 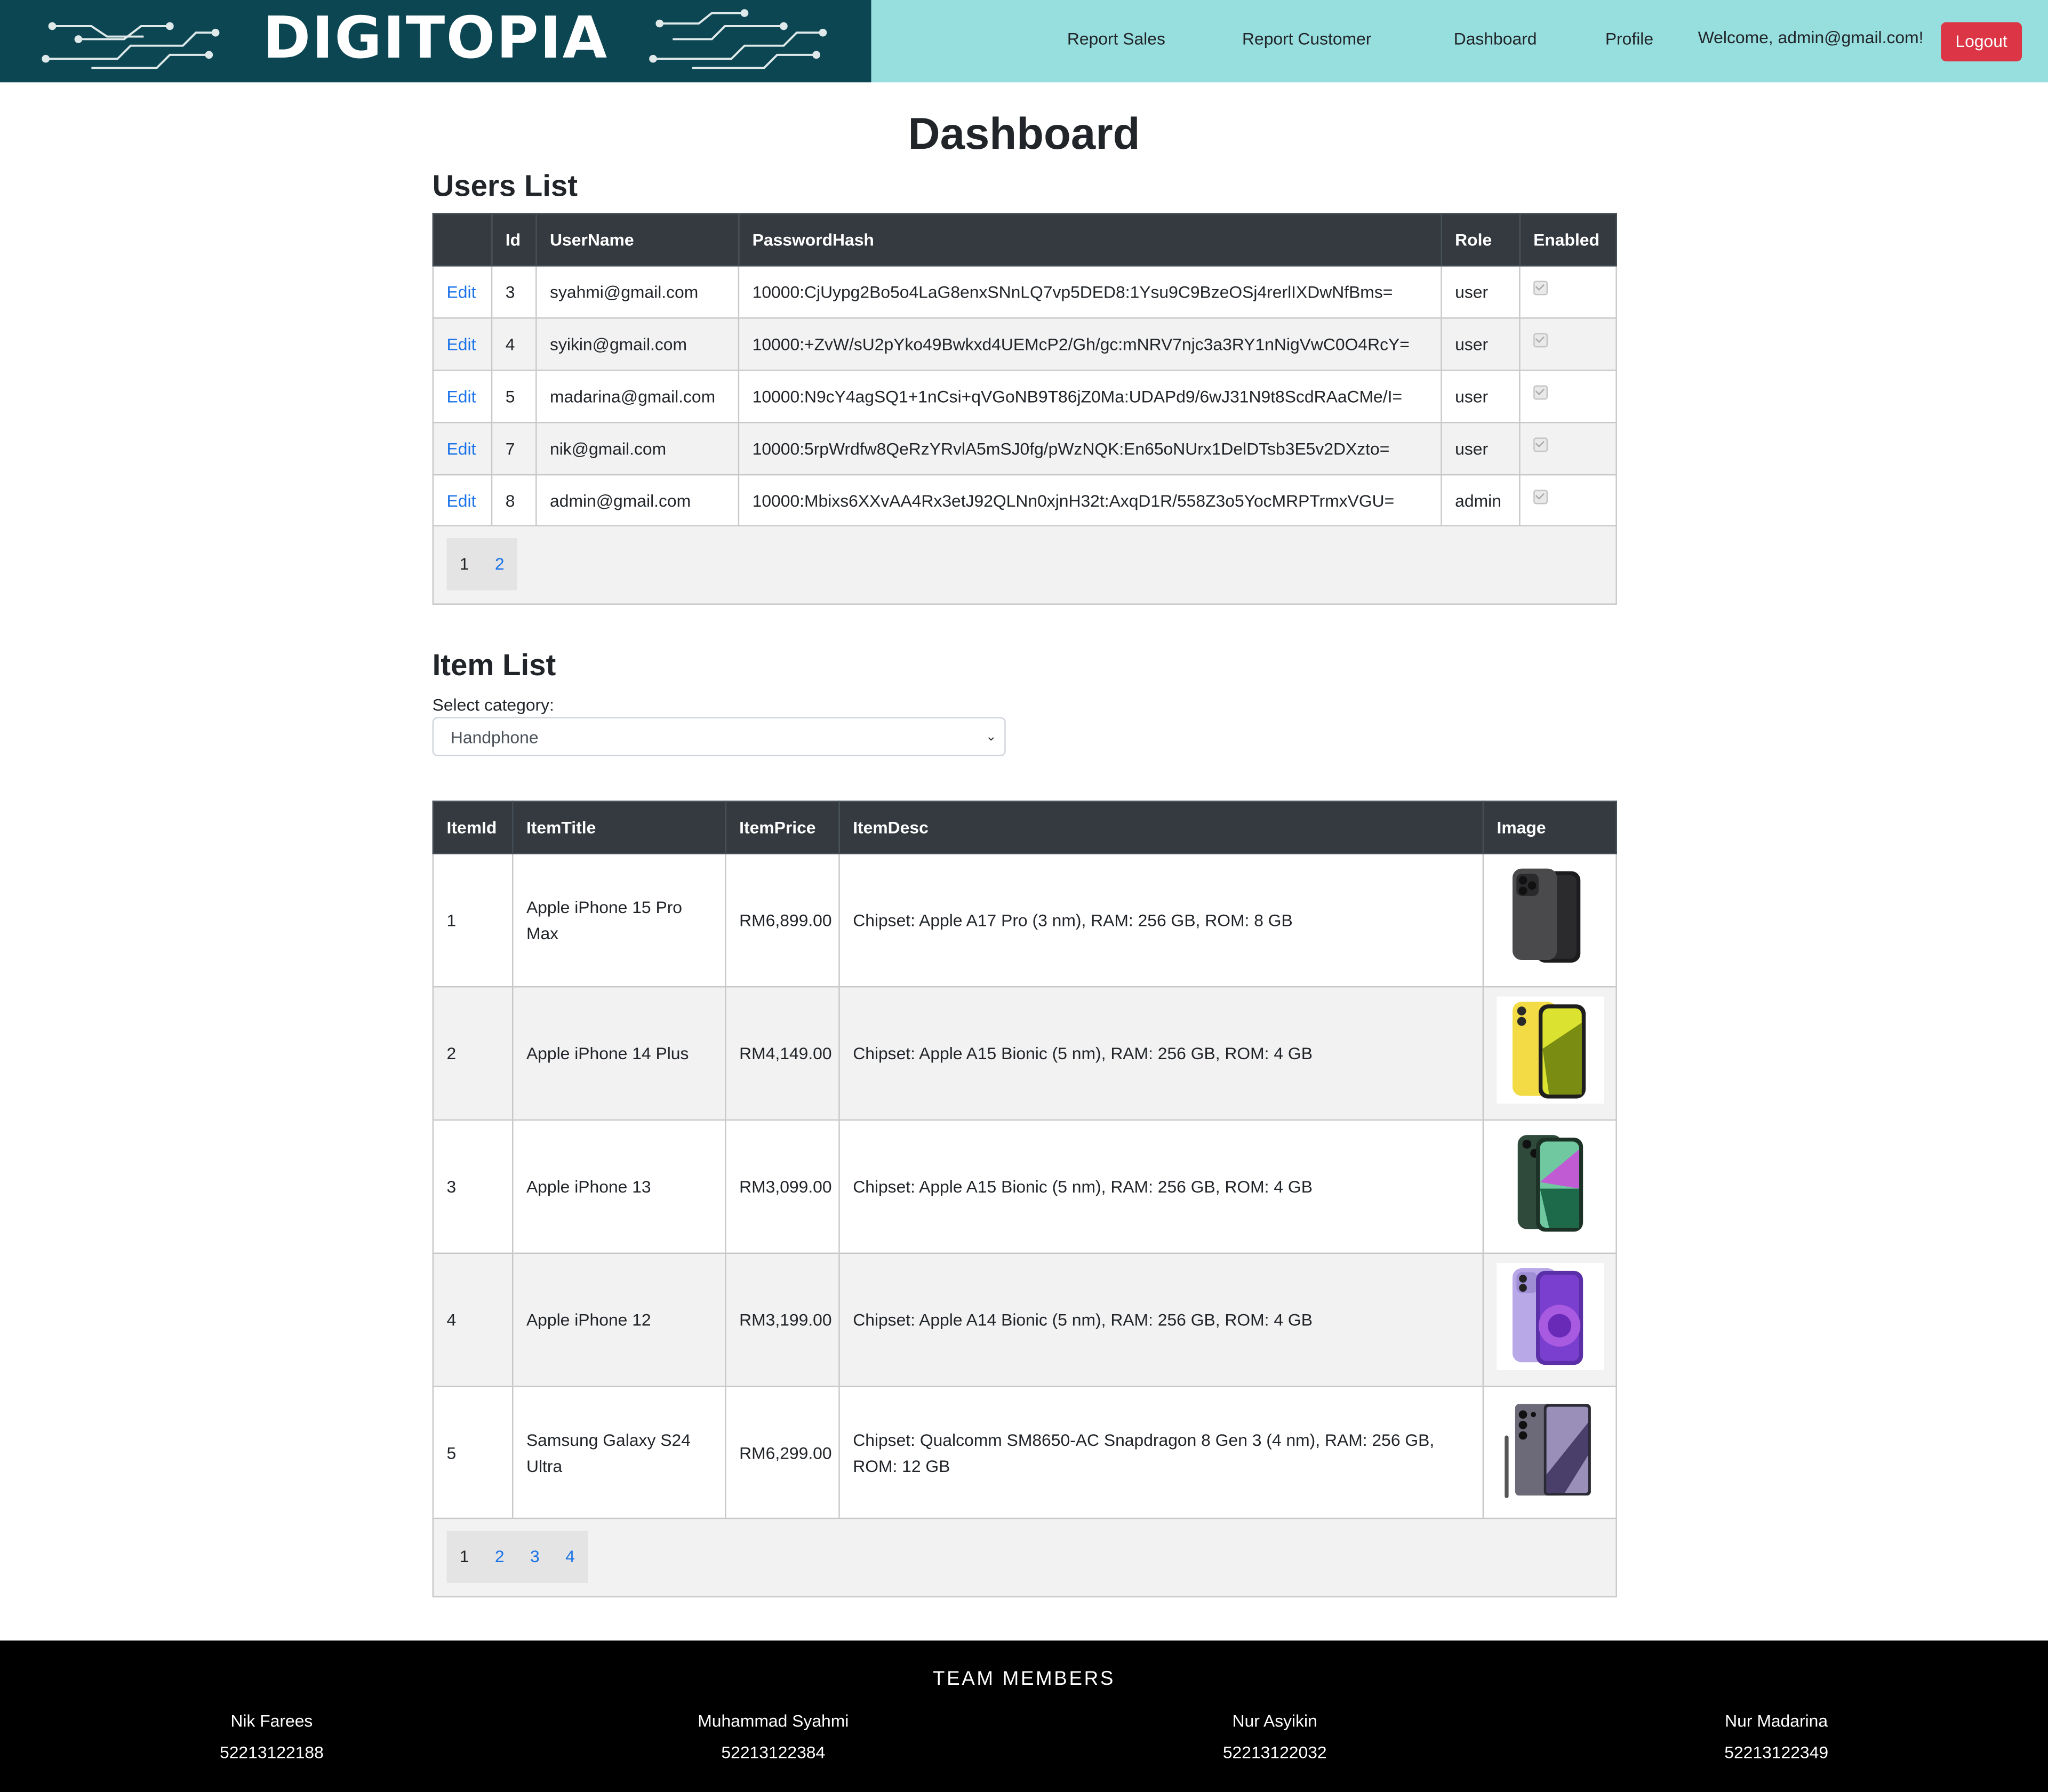 What do you see at coordinates (1024, 565) in the screenshot?
I see `users-pager-row: 1 2` at bounding box center [1024, 565].